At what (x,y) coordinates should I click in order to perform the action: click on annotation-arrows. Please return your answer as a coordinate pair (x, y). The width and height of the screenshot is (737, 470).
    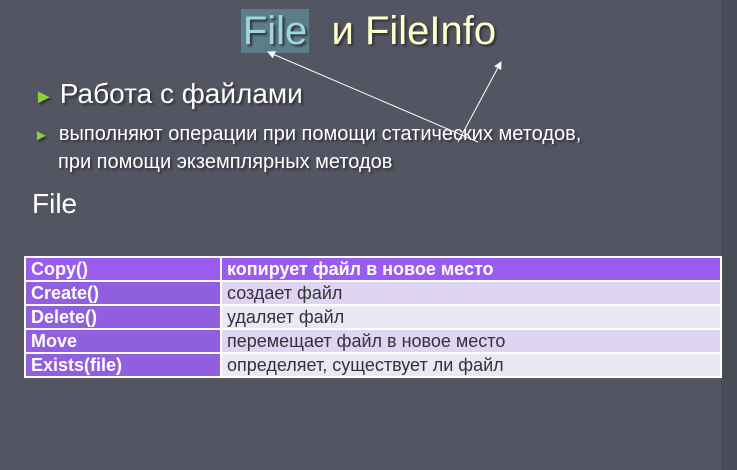
    Looking at the image, I should click on (384, 97).